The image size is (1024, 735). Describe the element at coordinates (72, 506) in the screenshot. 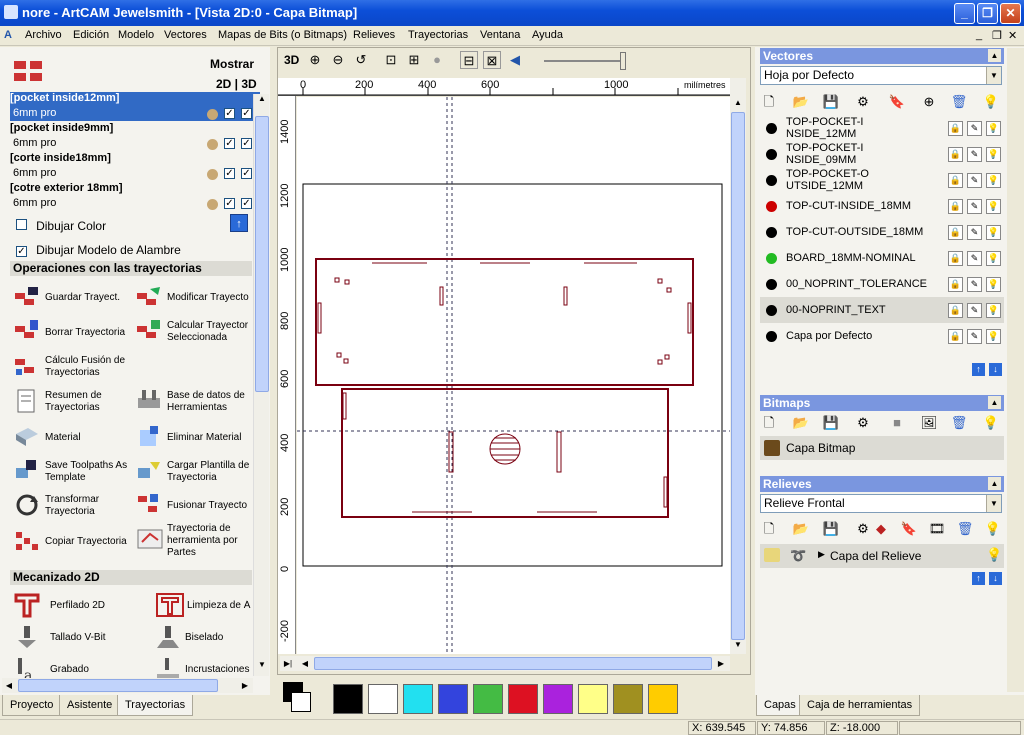

I see `op-transformar-label: Transformar Trayectoria` at that location.